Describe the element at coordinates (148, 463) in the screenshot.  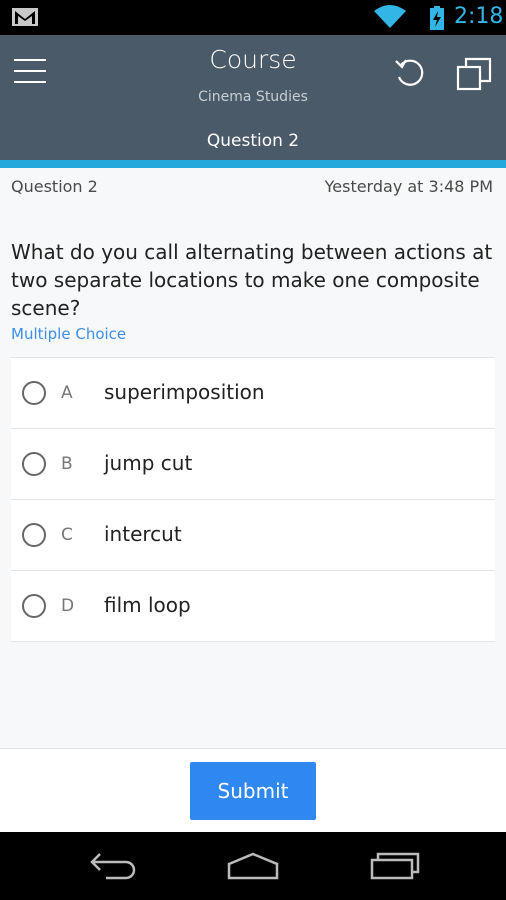
I see `option-text: jump cut` at that location.